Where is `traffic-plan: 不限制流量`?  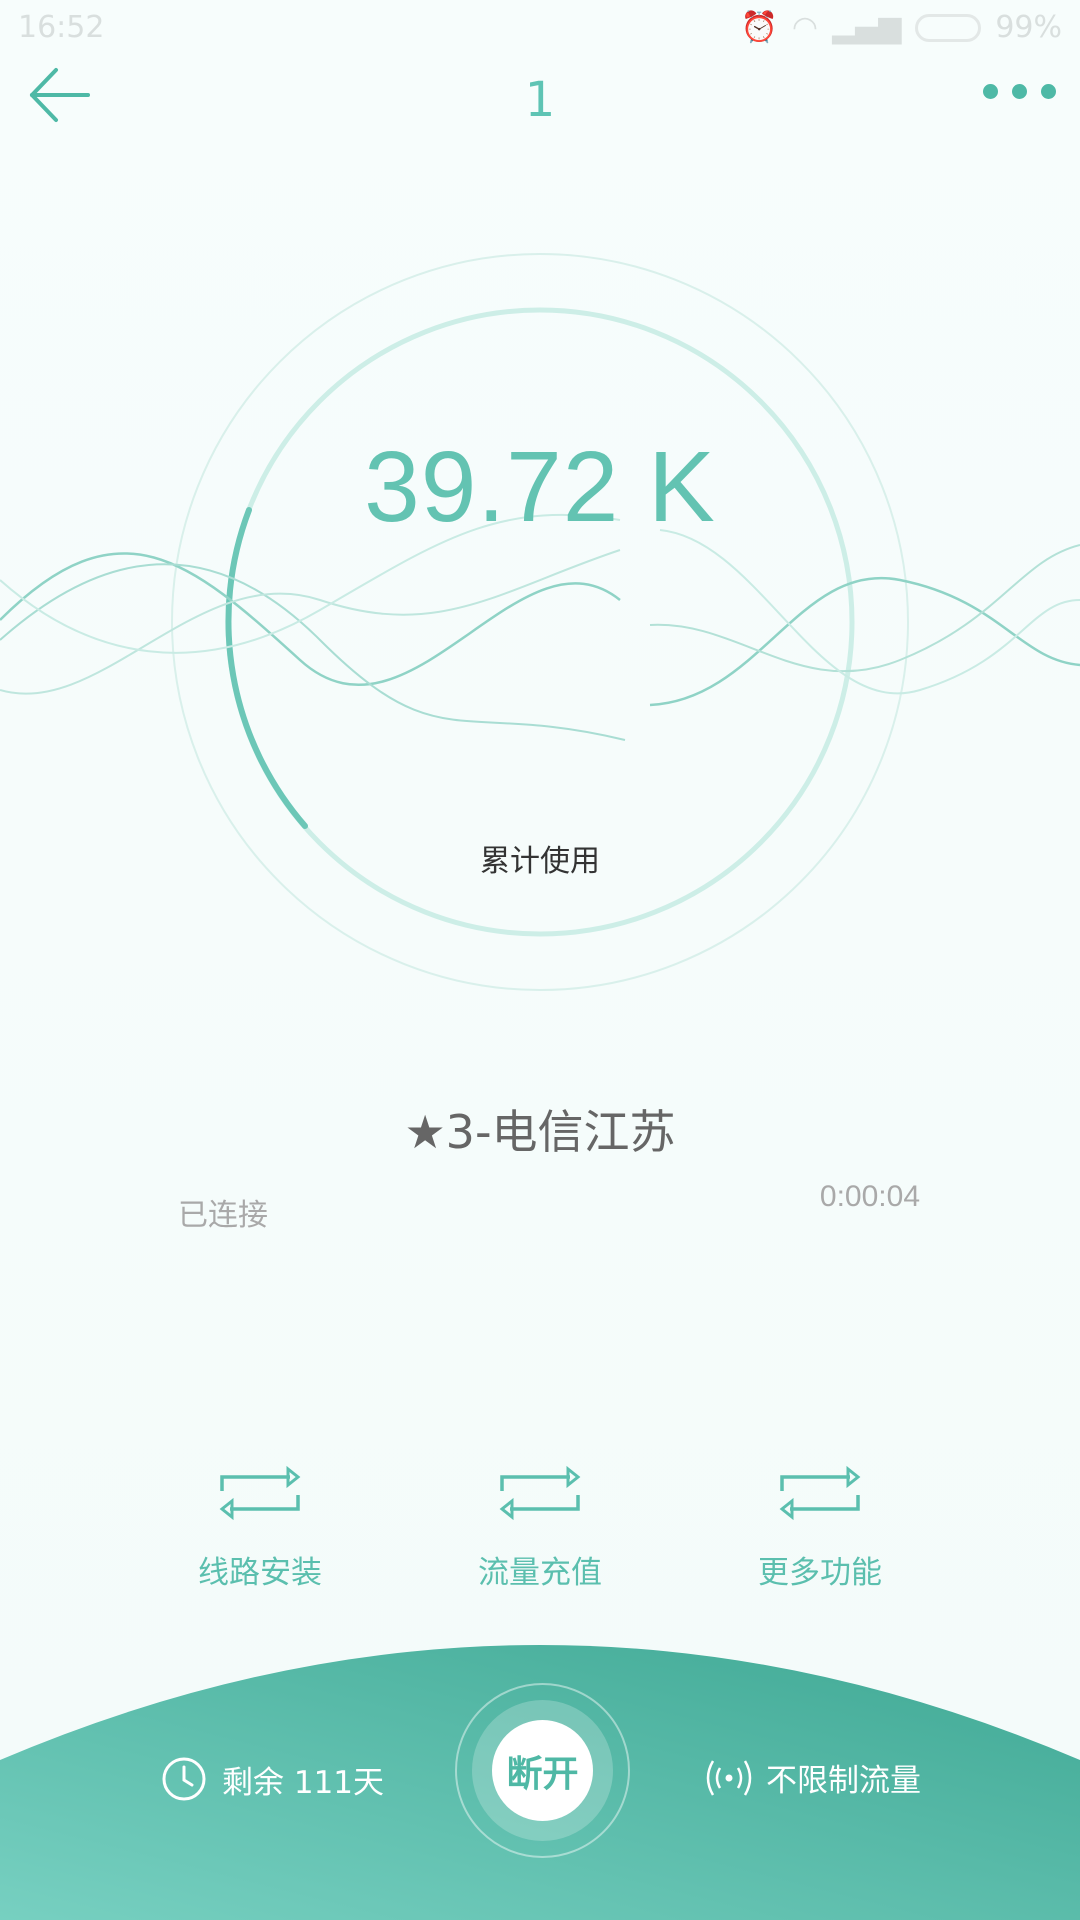
traffic-plan: 不限制流量 is located at coordinates (813, 1777).